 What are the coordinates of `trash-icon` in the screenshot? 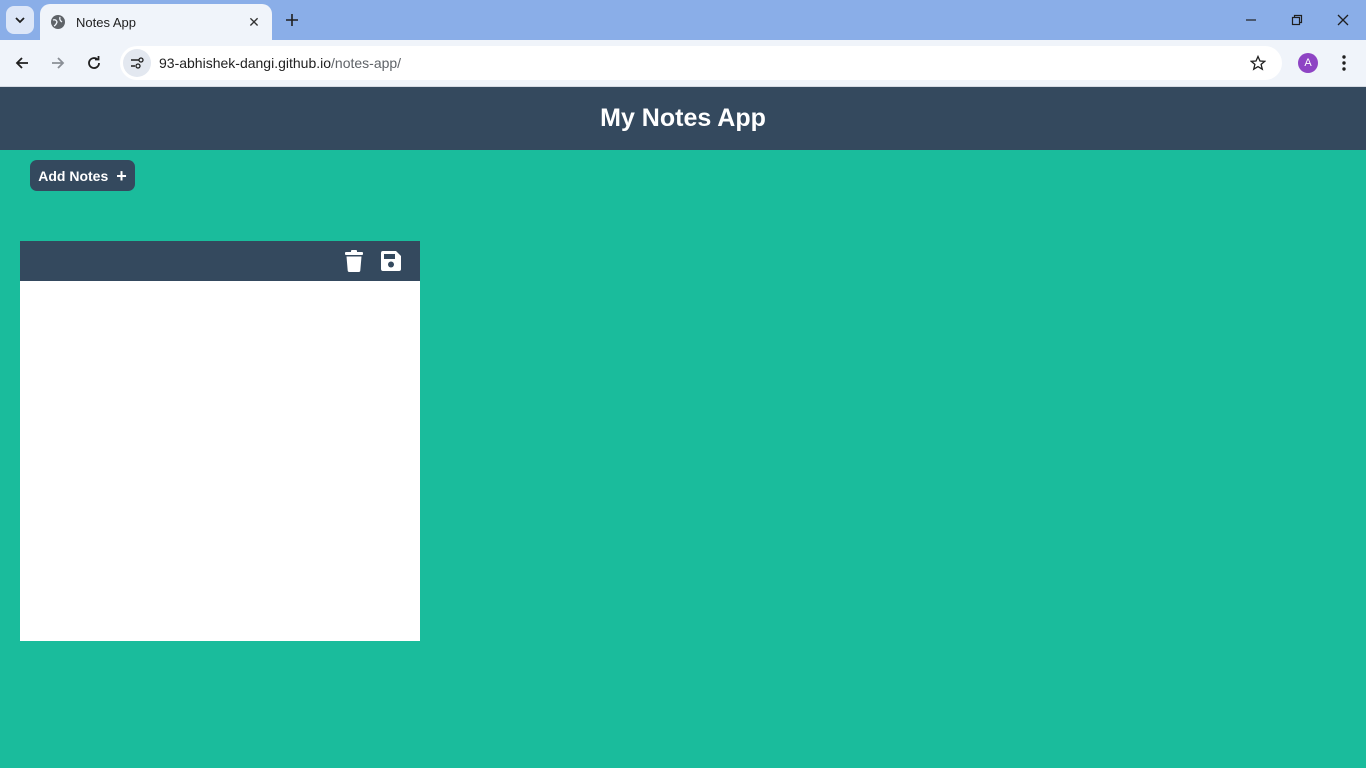 It's located at (354, 261).